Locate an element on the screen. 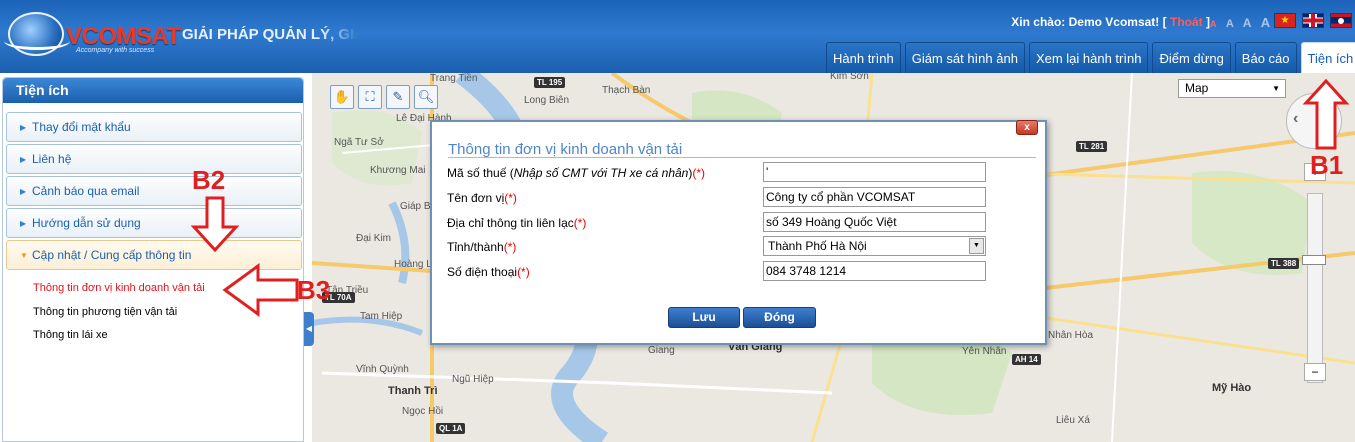  close-button: Đóng is located at coordinates (779, 317).